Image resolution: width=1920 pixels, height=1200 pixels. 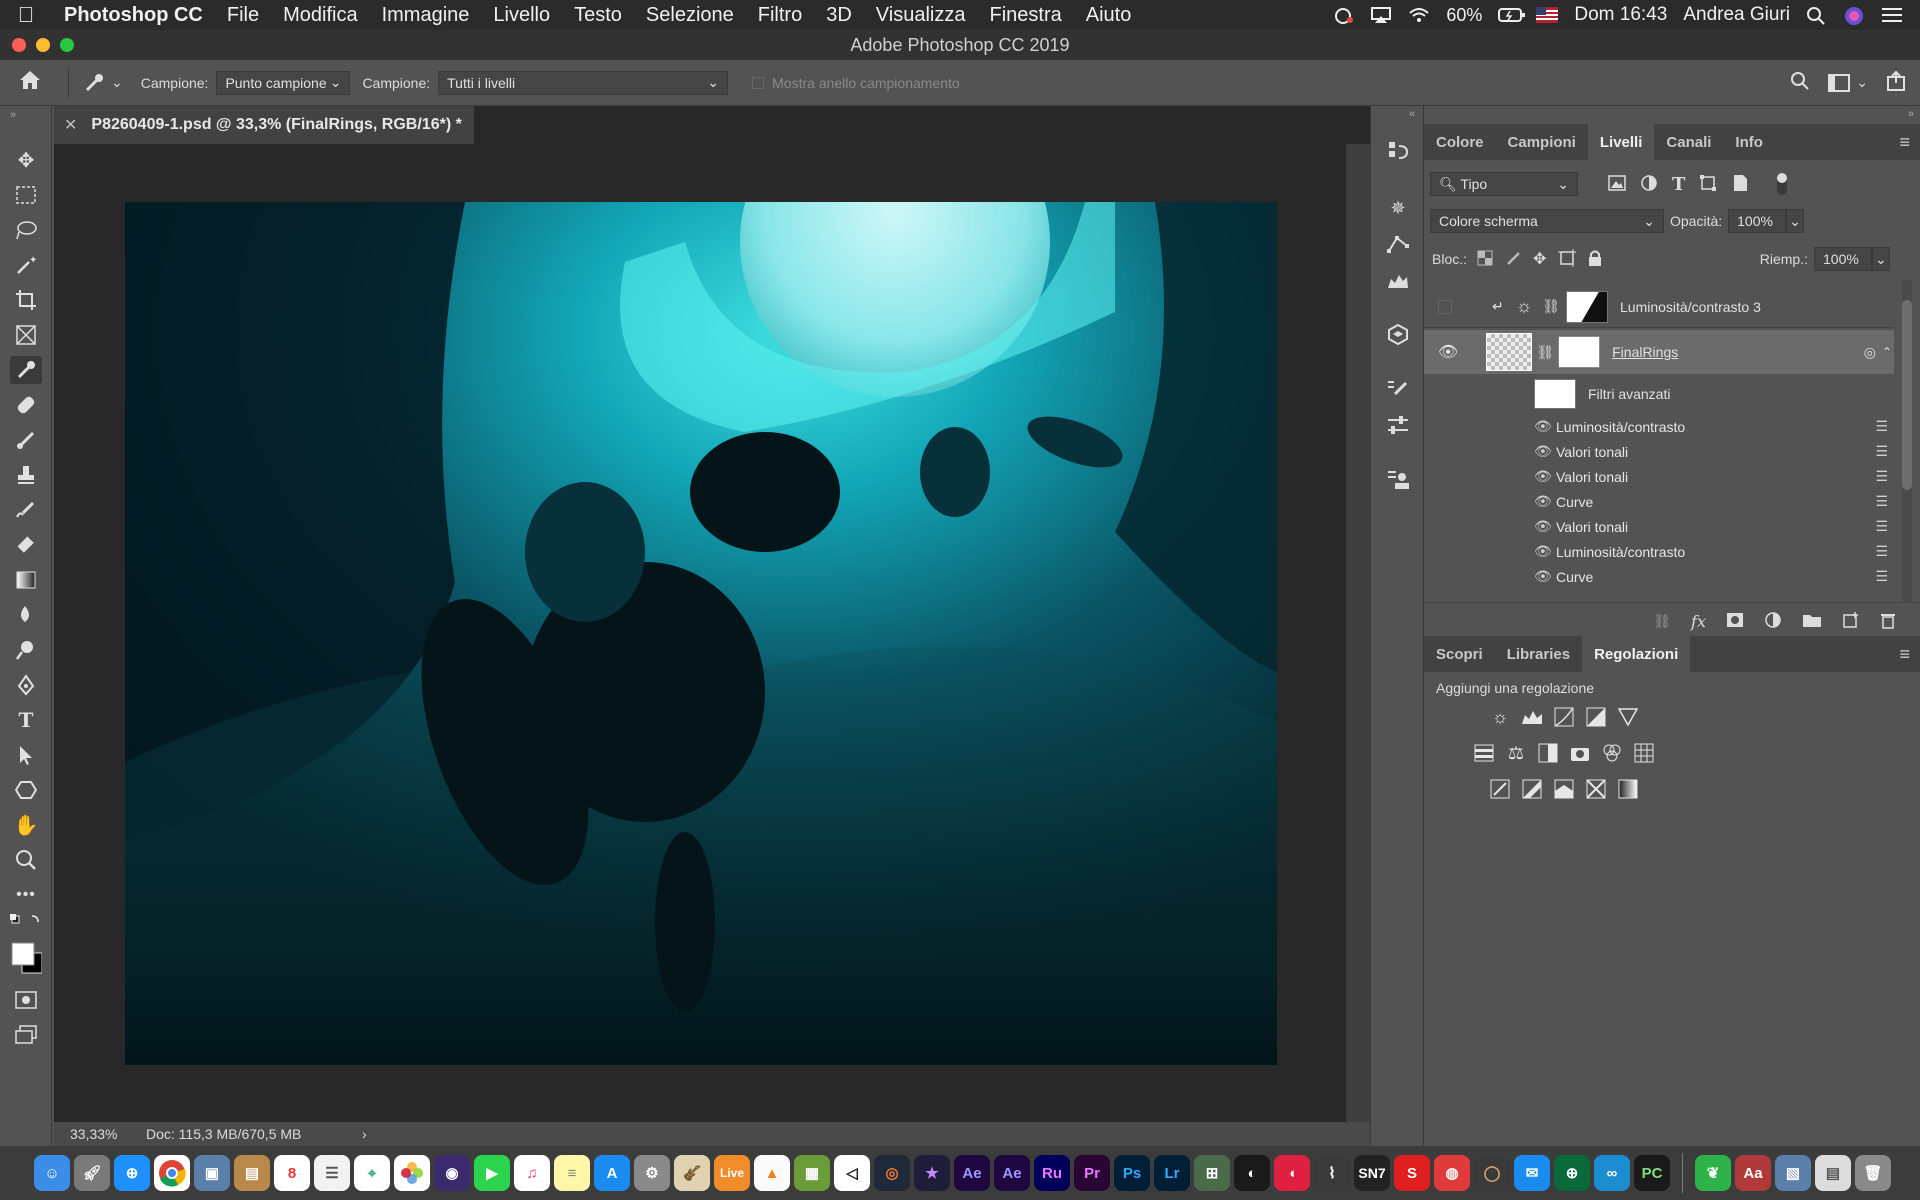 What do you see at coordinates (652, 1173) in the screenshot?
I see `system-preferences-dock-icon: ⚙` at bounding box center [652, 1173].